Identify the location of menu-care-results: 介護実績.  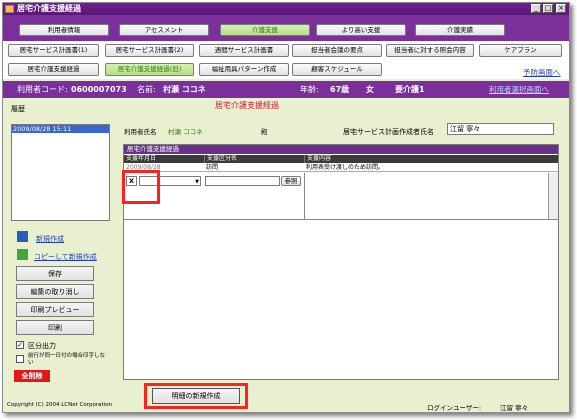
(460, 30).